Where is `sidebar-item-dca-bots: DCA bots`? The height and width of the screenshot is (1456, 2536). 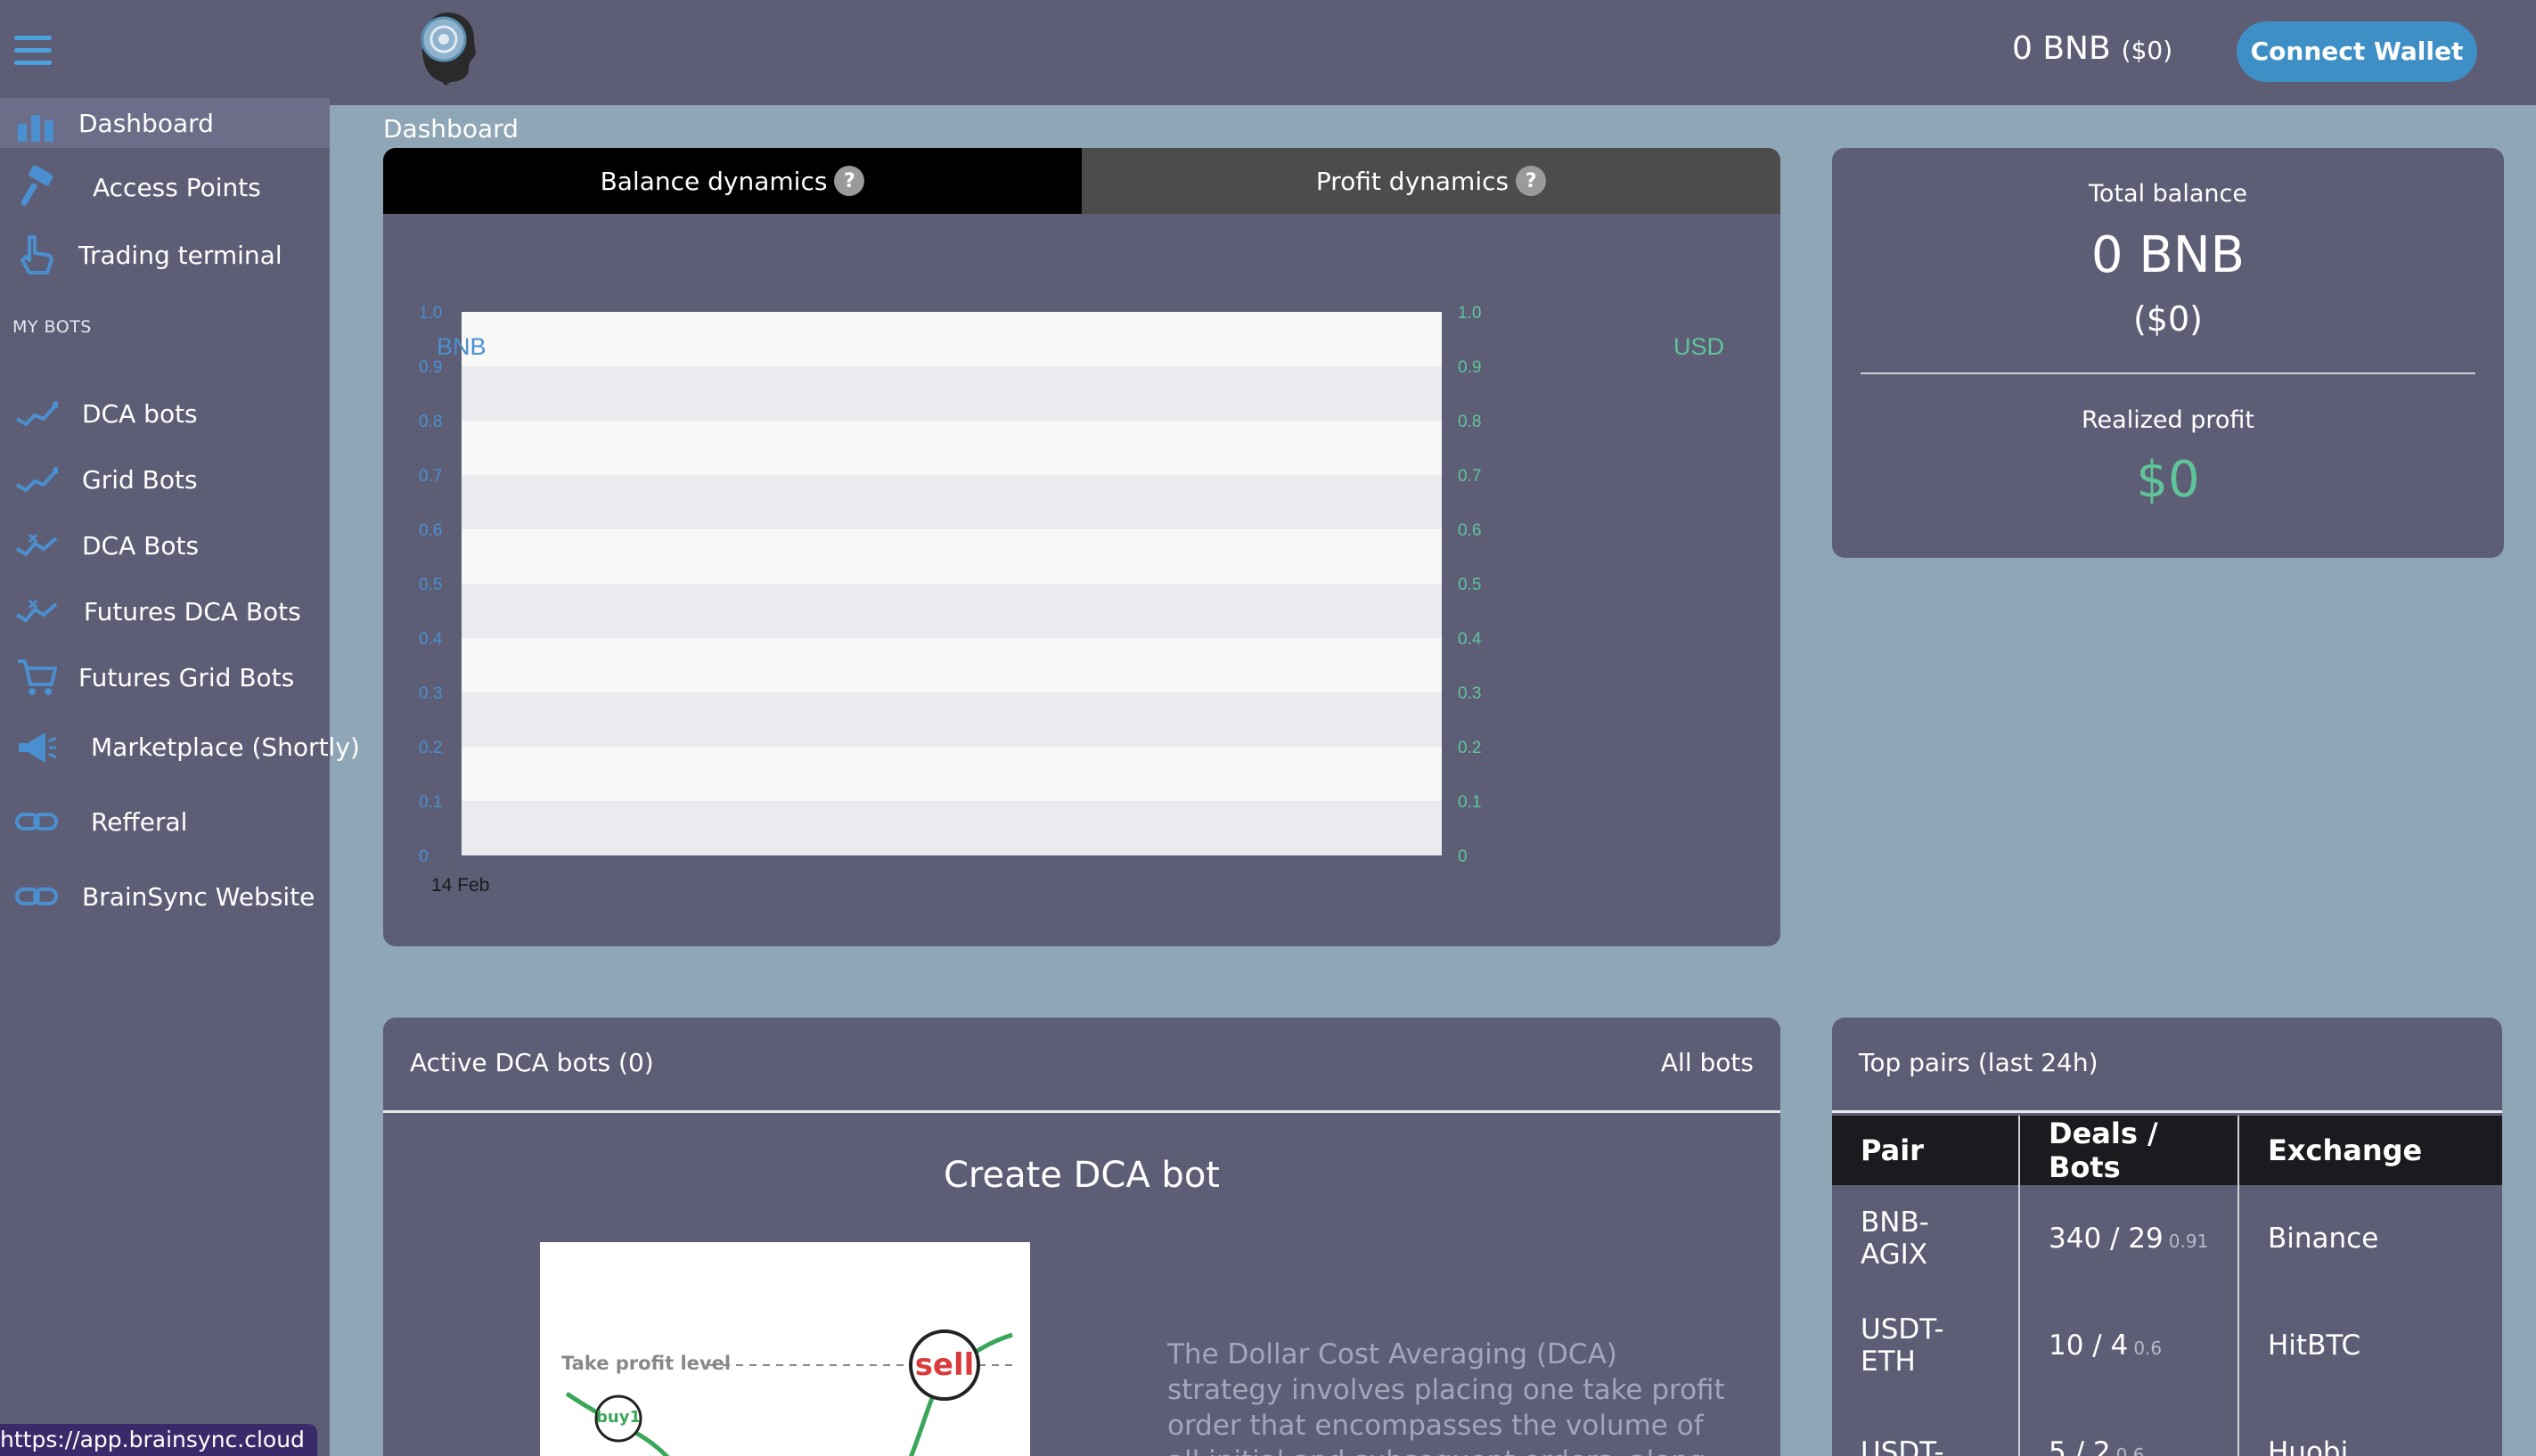
sidebar-item-dca-bots: DCA bots is located at coordinates (165, 413).